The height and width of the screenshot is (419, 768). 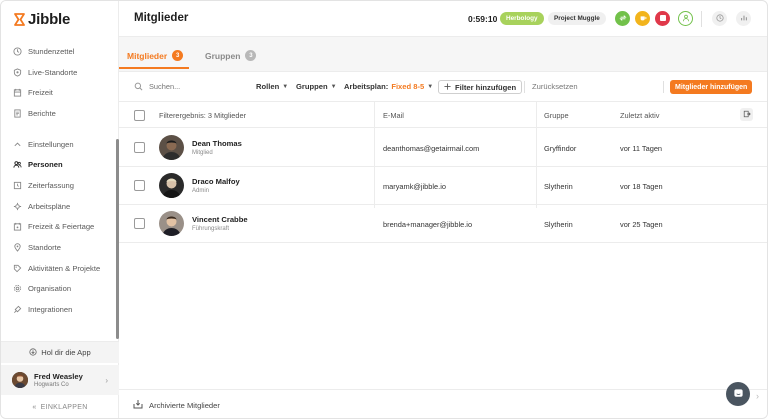 I want to click on sidebar-item-activities-projects: Aktivitäten & Projekte, so click(x=60, y=268).